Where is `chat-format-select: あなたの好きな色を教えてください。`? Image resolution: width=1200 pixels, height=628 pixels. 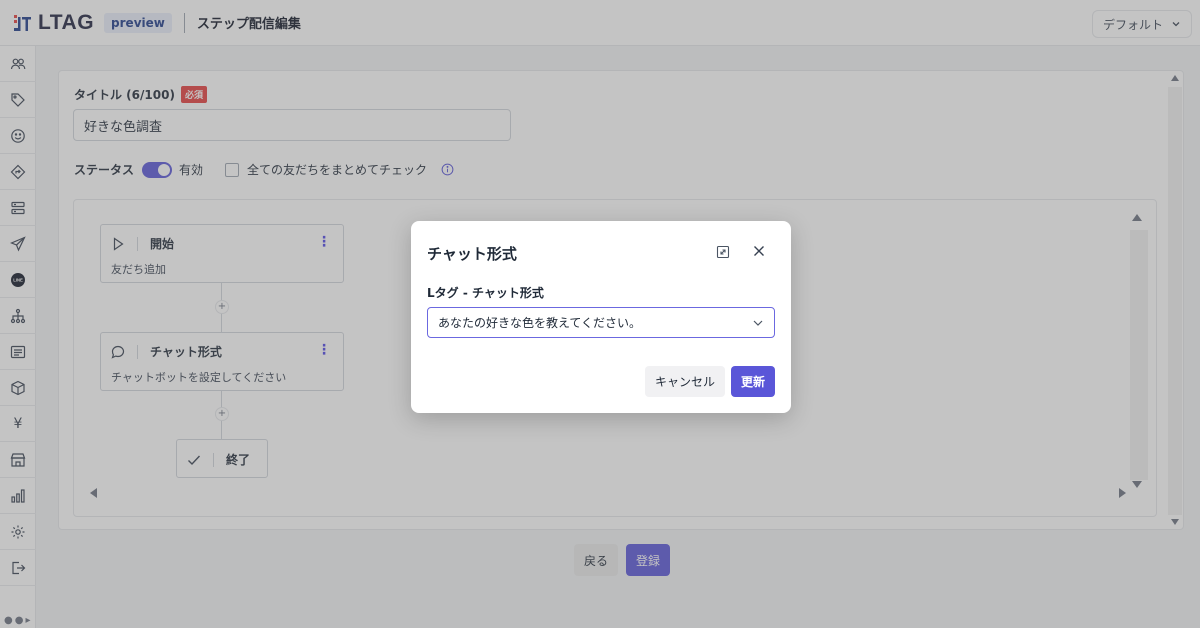 chat-format-select: あなたの好きな色を教えてください。 is located at coordinates (601, 322).